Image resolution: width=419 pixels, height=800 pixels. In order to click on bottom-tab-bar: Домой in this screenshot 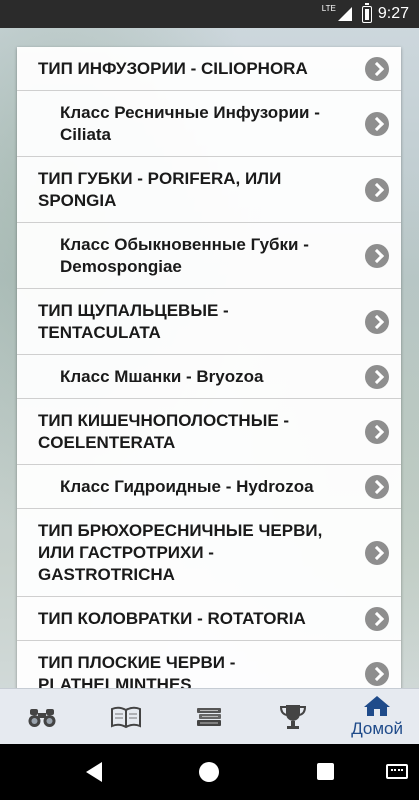, I will do `click(209, 716)`.